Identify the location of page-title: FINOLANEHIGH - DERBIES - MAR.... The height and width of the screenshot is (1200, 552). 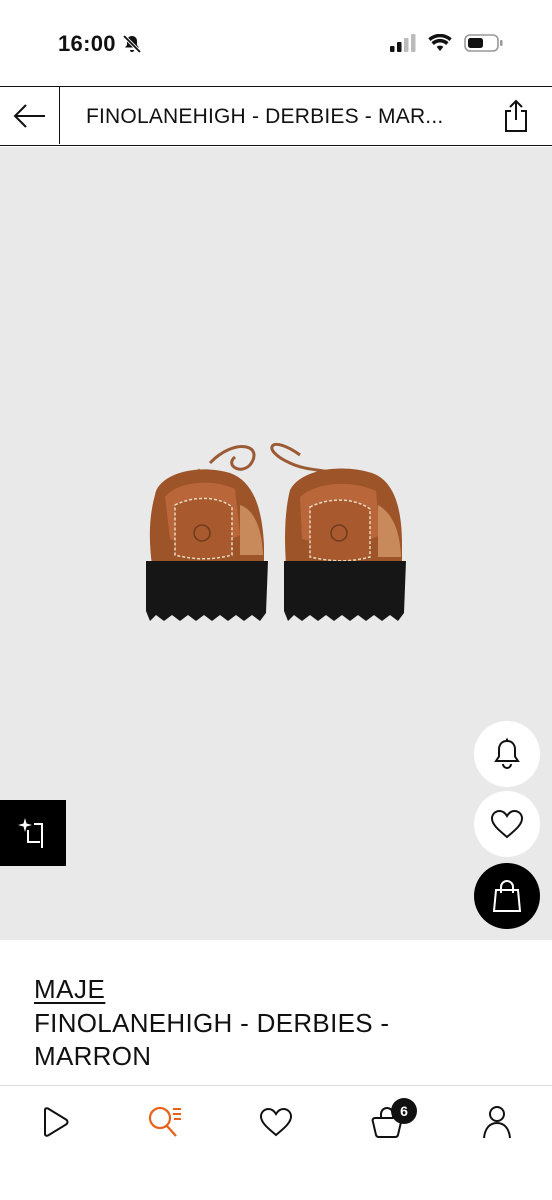
(265, 116).